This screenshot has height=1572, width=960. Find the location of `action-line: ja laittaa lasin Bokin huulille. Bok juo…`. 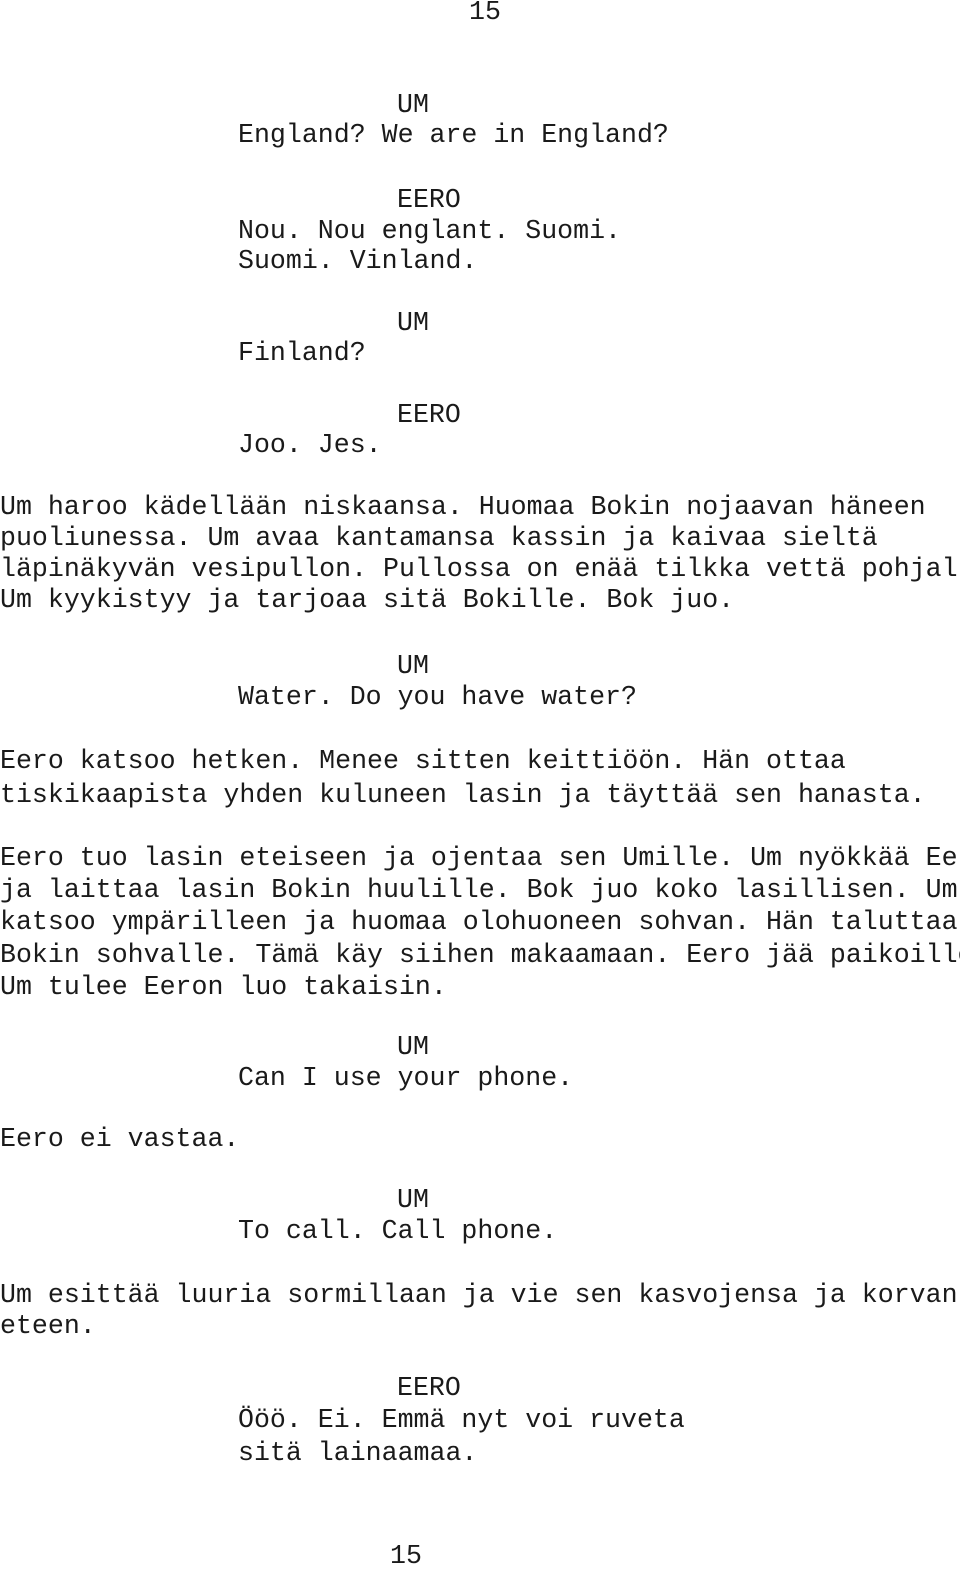

action-line: ja laittaa lasin Bokin huulille. Bok juo… is located at coordinates (479, 890).